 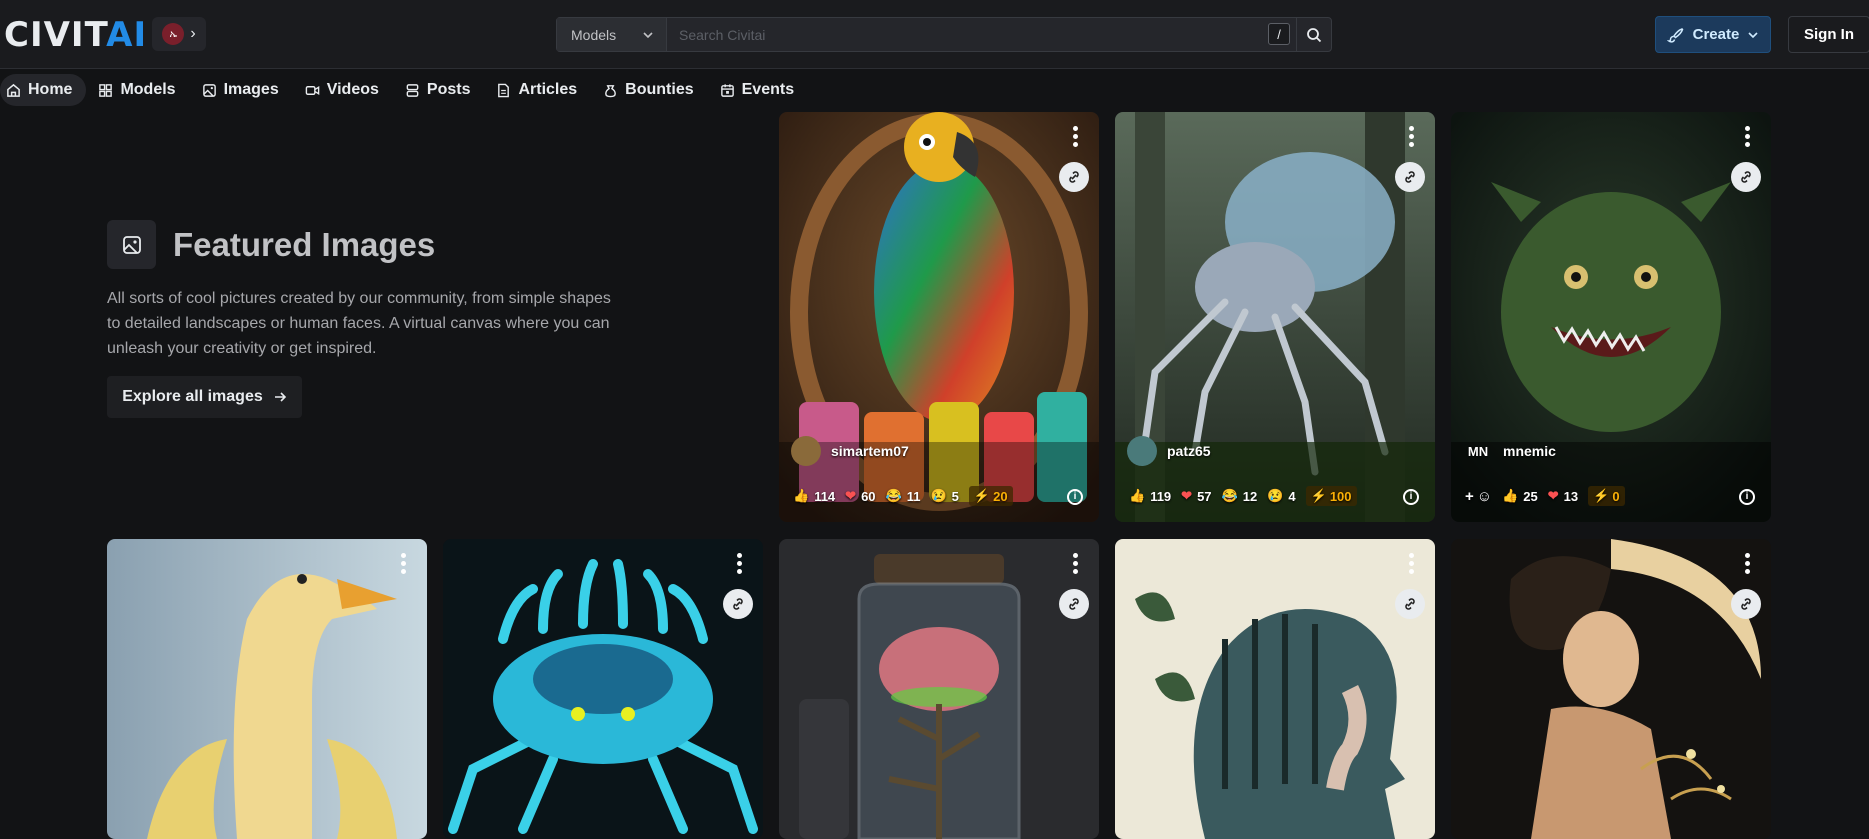 What do you see at coordinates (1169, 451) in the screenshot?
I see `card-author: patz65` at bounding box center [1169, 451].